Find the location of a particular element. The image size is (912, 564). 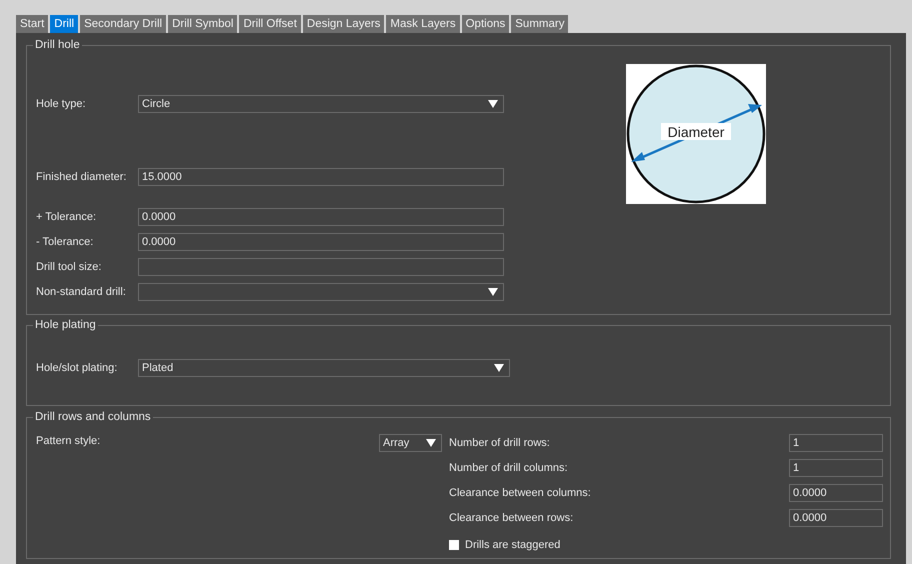

tab: Summary is located at coordinates (539, 24).